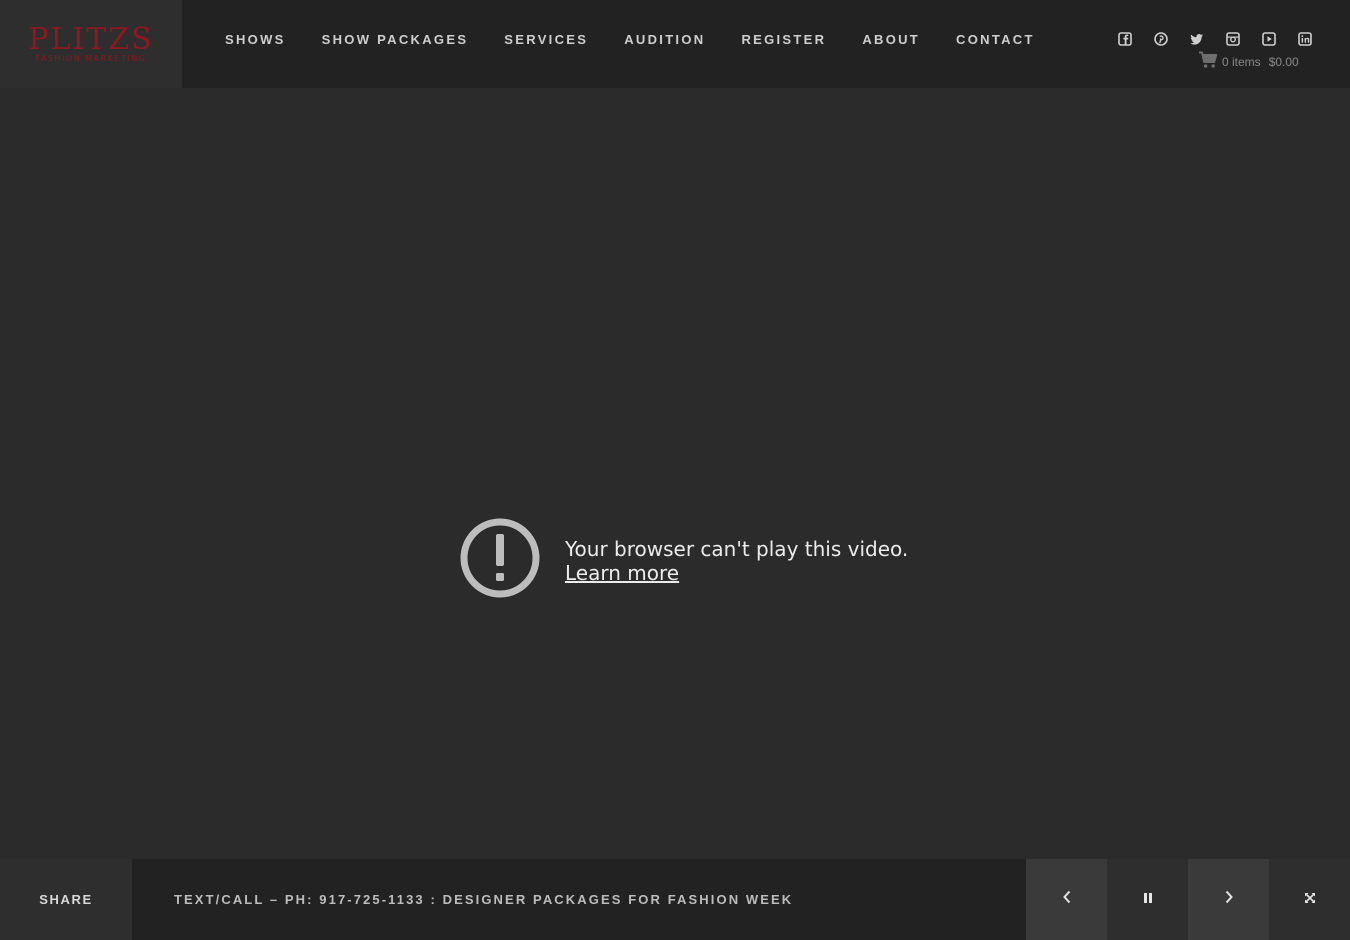 The width and height of the screenshot is (1350, 940). I want to click on next-button, so click(1228, 899).